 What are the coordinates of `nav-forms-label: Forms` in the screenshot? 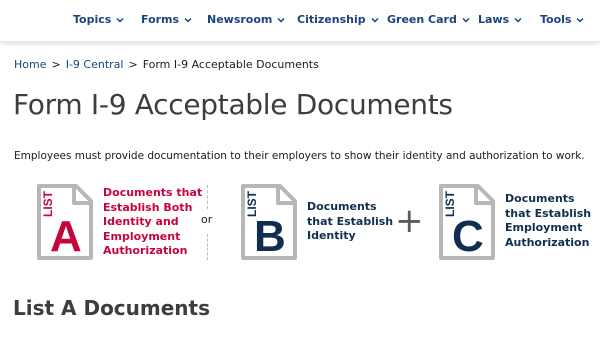 It's located at (160, 19).